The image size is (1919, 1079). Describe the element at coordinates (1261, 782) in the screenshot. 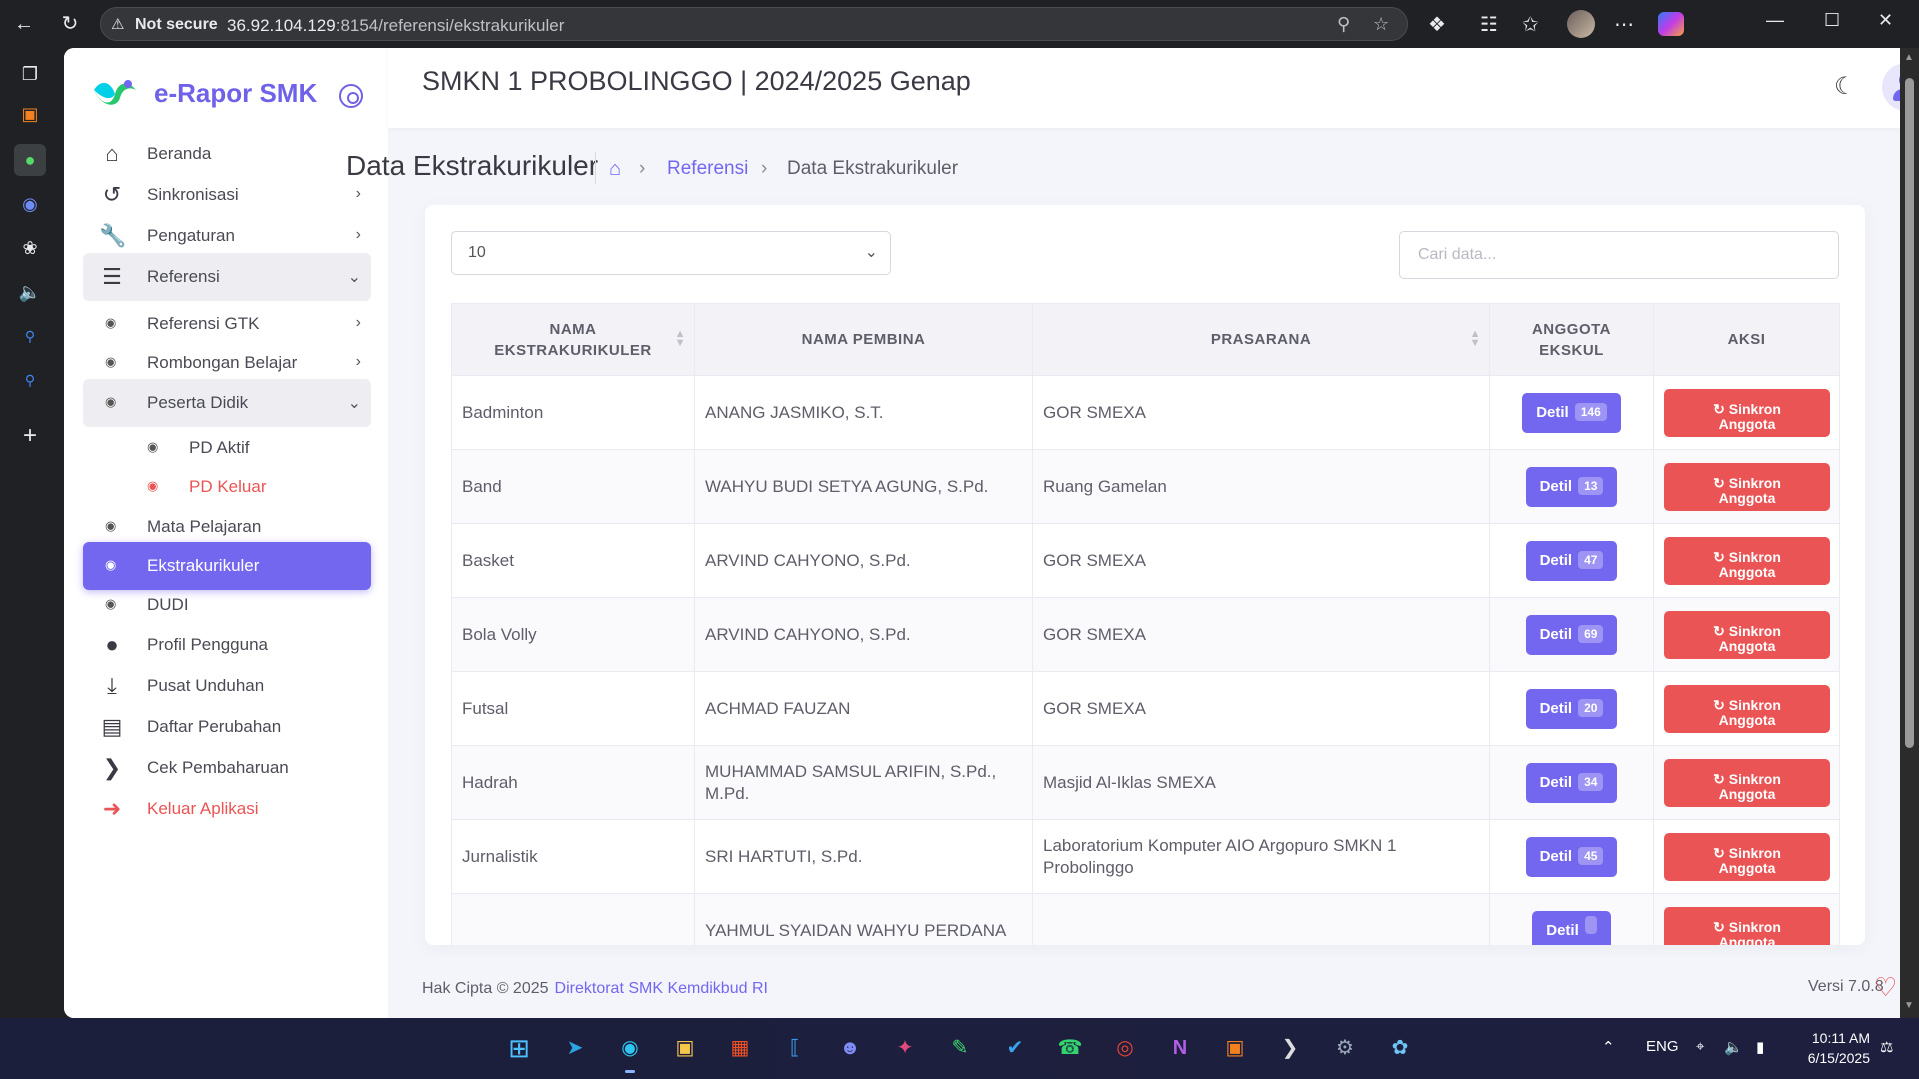

I see `cell-prasarana: Masjid Al-Iklas SMEXA` at that location.